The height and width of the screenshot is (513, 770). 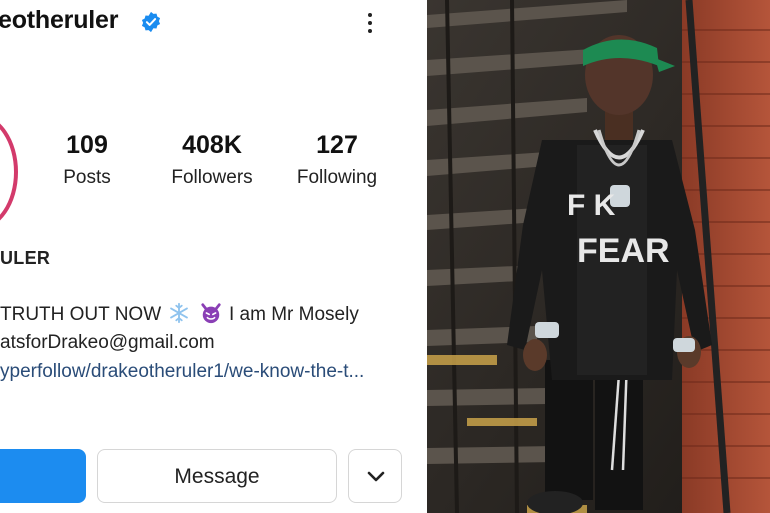 What do you see at coordinates (212, 145) in the screenshot?
I see `followers-count: 408K` at bounding box center [212, 145].